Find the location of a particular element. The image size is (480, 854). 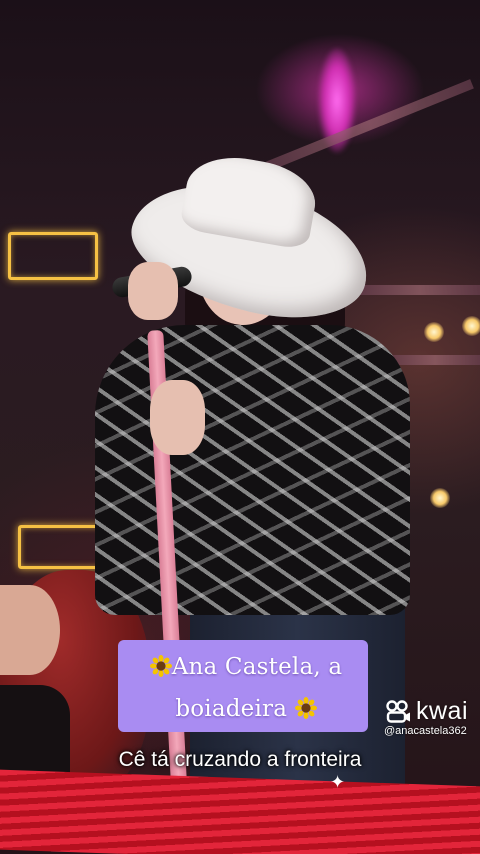

caption-line-1: Ana Castela, a is located at coordinates (257, 667).